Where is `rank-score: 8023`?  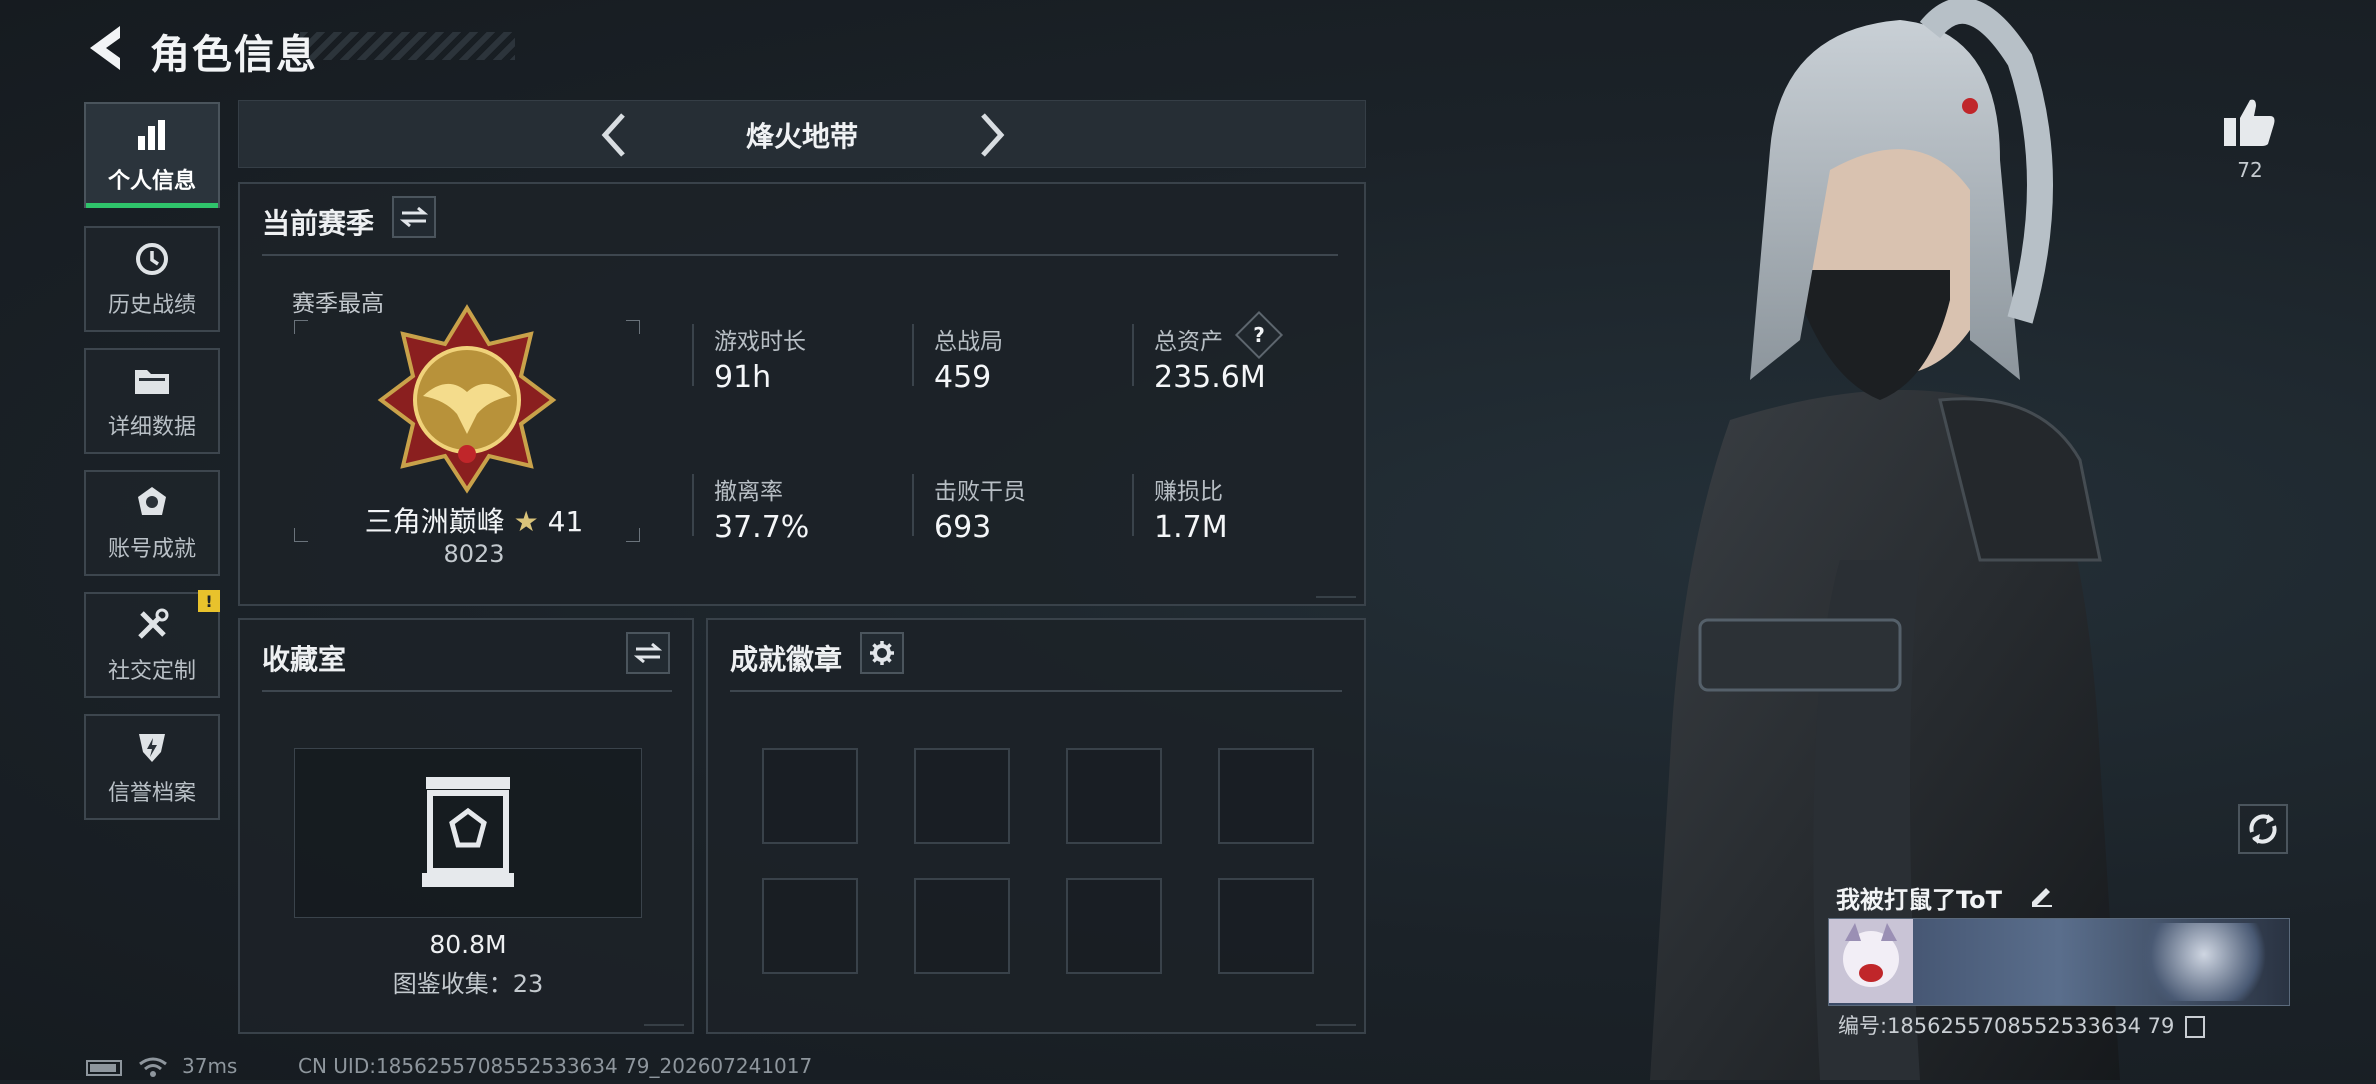
rank-score: 8023 is located at coordinates (474, 554).